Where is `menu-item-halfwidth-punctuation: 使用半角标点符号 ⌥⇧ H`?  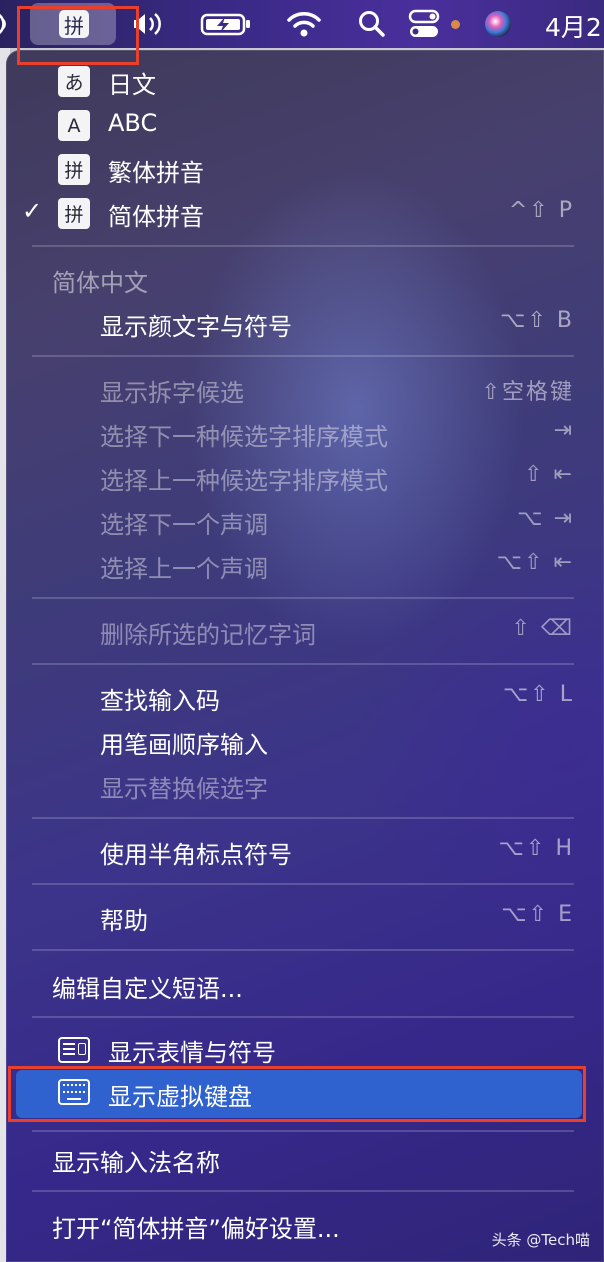
menu-item-halfwidth-punctuation: 使用半角标点符号 ⌥⇧ H is located at coordinates (305, 852).